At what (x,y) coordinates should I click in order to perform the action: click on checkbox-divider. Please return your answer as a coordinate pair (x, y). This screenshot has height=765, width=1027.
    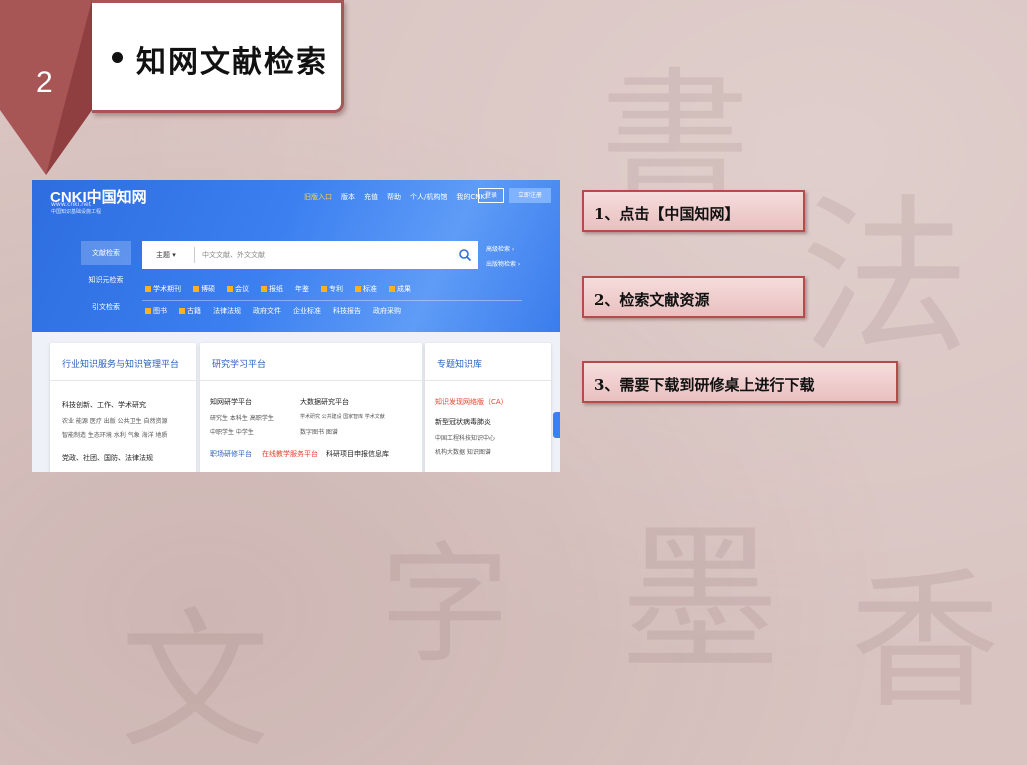
    Looking at the image, I should click on (332, 300).